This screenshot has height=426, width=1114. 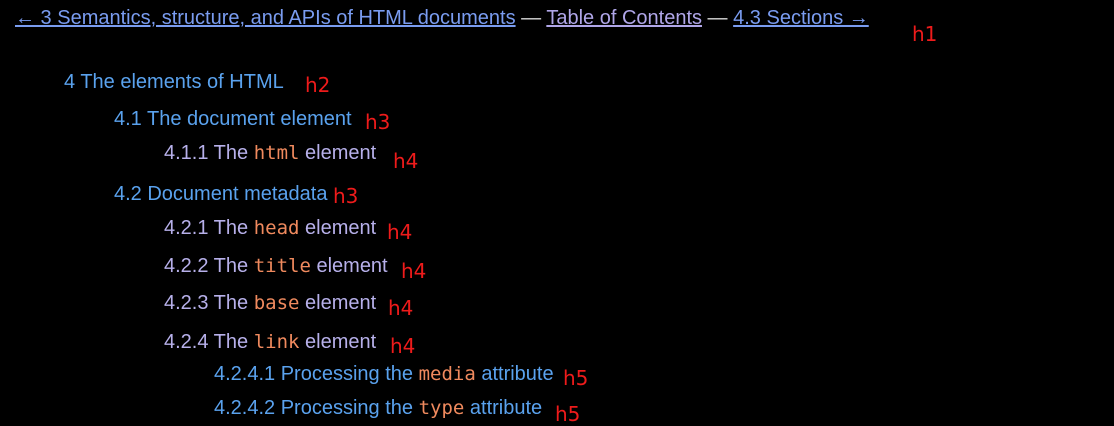 What do you see at coordinates (441, 408) in the screenshot?
I see `code-attribute-name: type` at bounding box center [441, 408].